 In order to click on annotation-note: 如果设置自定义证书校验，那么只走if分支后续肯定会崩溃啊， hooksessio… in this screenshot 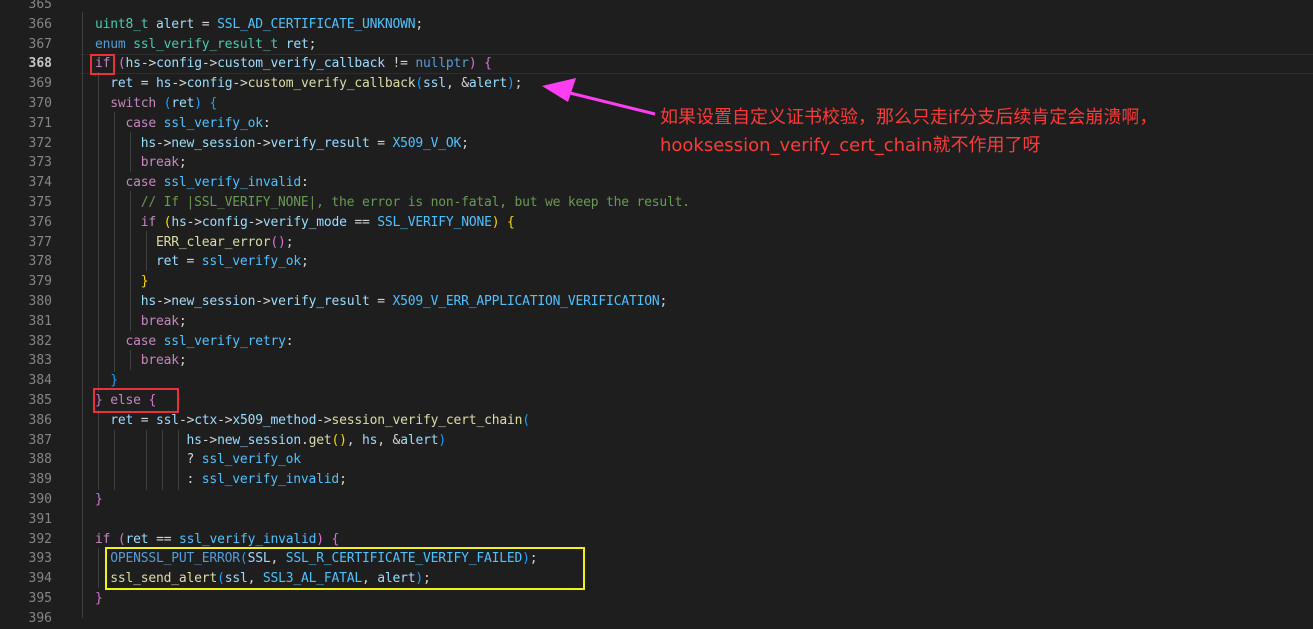, I will do `click(908, 132)`.